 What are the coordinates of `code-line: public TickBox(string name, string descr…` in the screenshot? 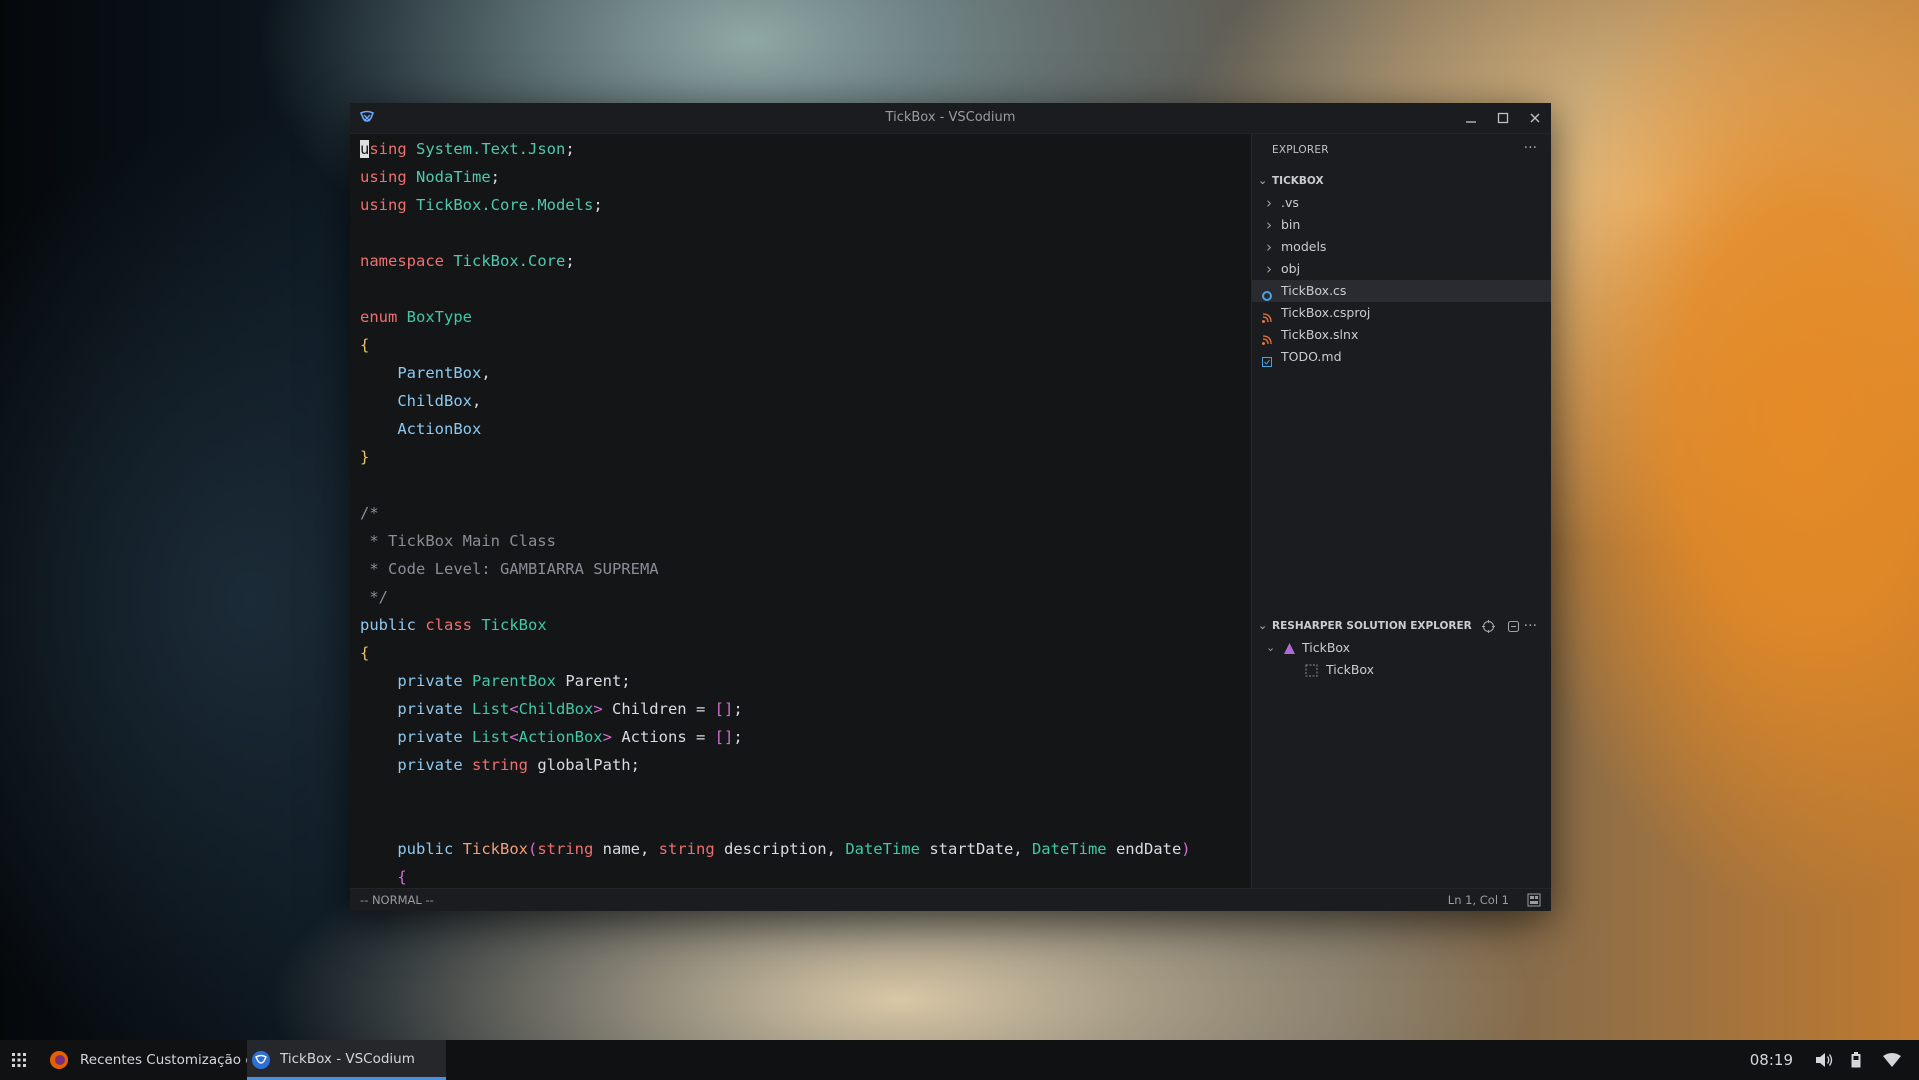 It's located at (775, 849).